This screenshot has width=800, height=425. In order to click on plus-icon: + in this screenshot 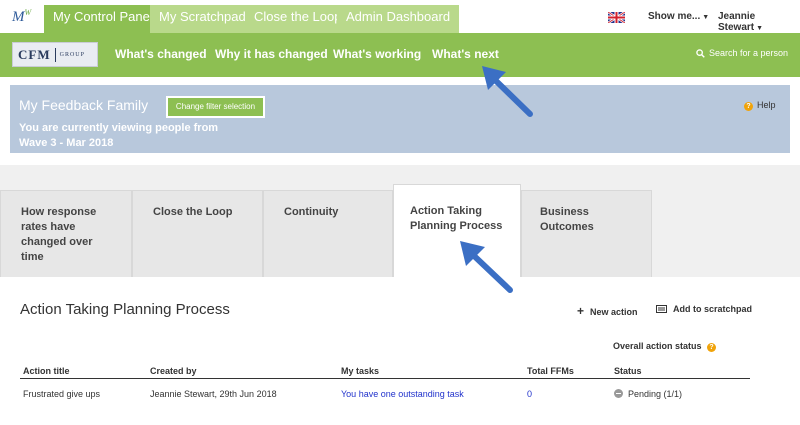, I will do `click(581, 311)`.